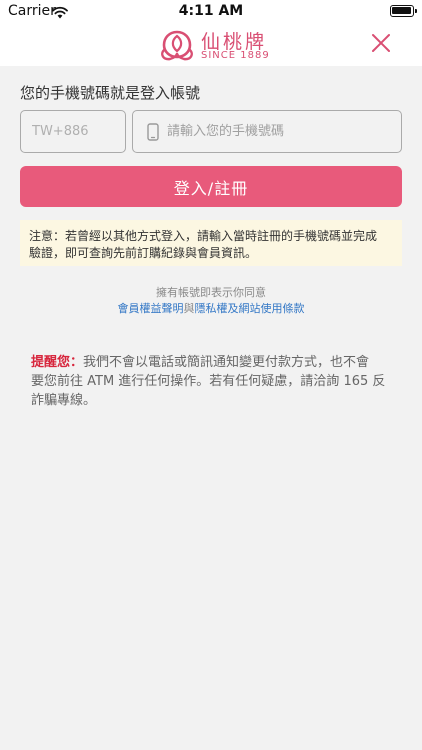 The width and height of the screenshot is (422, 750). I want to click on reminder-line-3: 詐騙專線。, so click(64, 400).